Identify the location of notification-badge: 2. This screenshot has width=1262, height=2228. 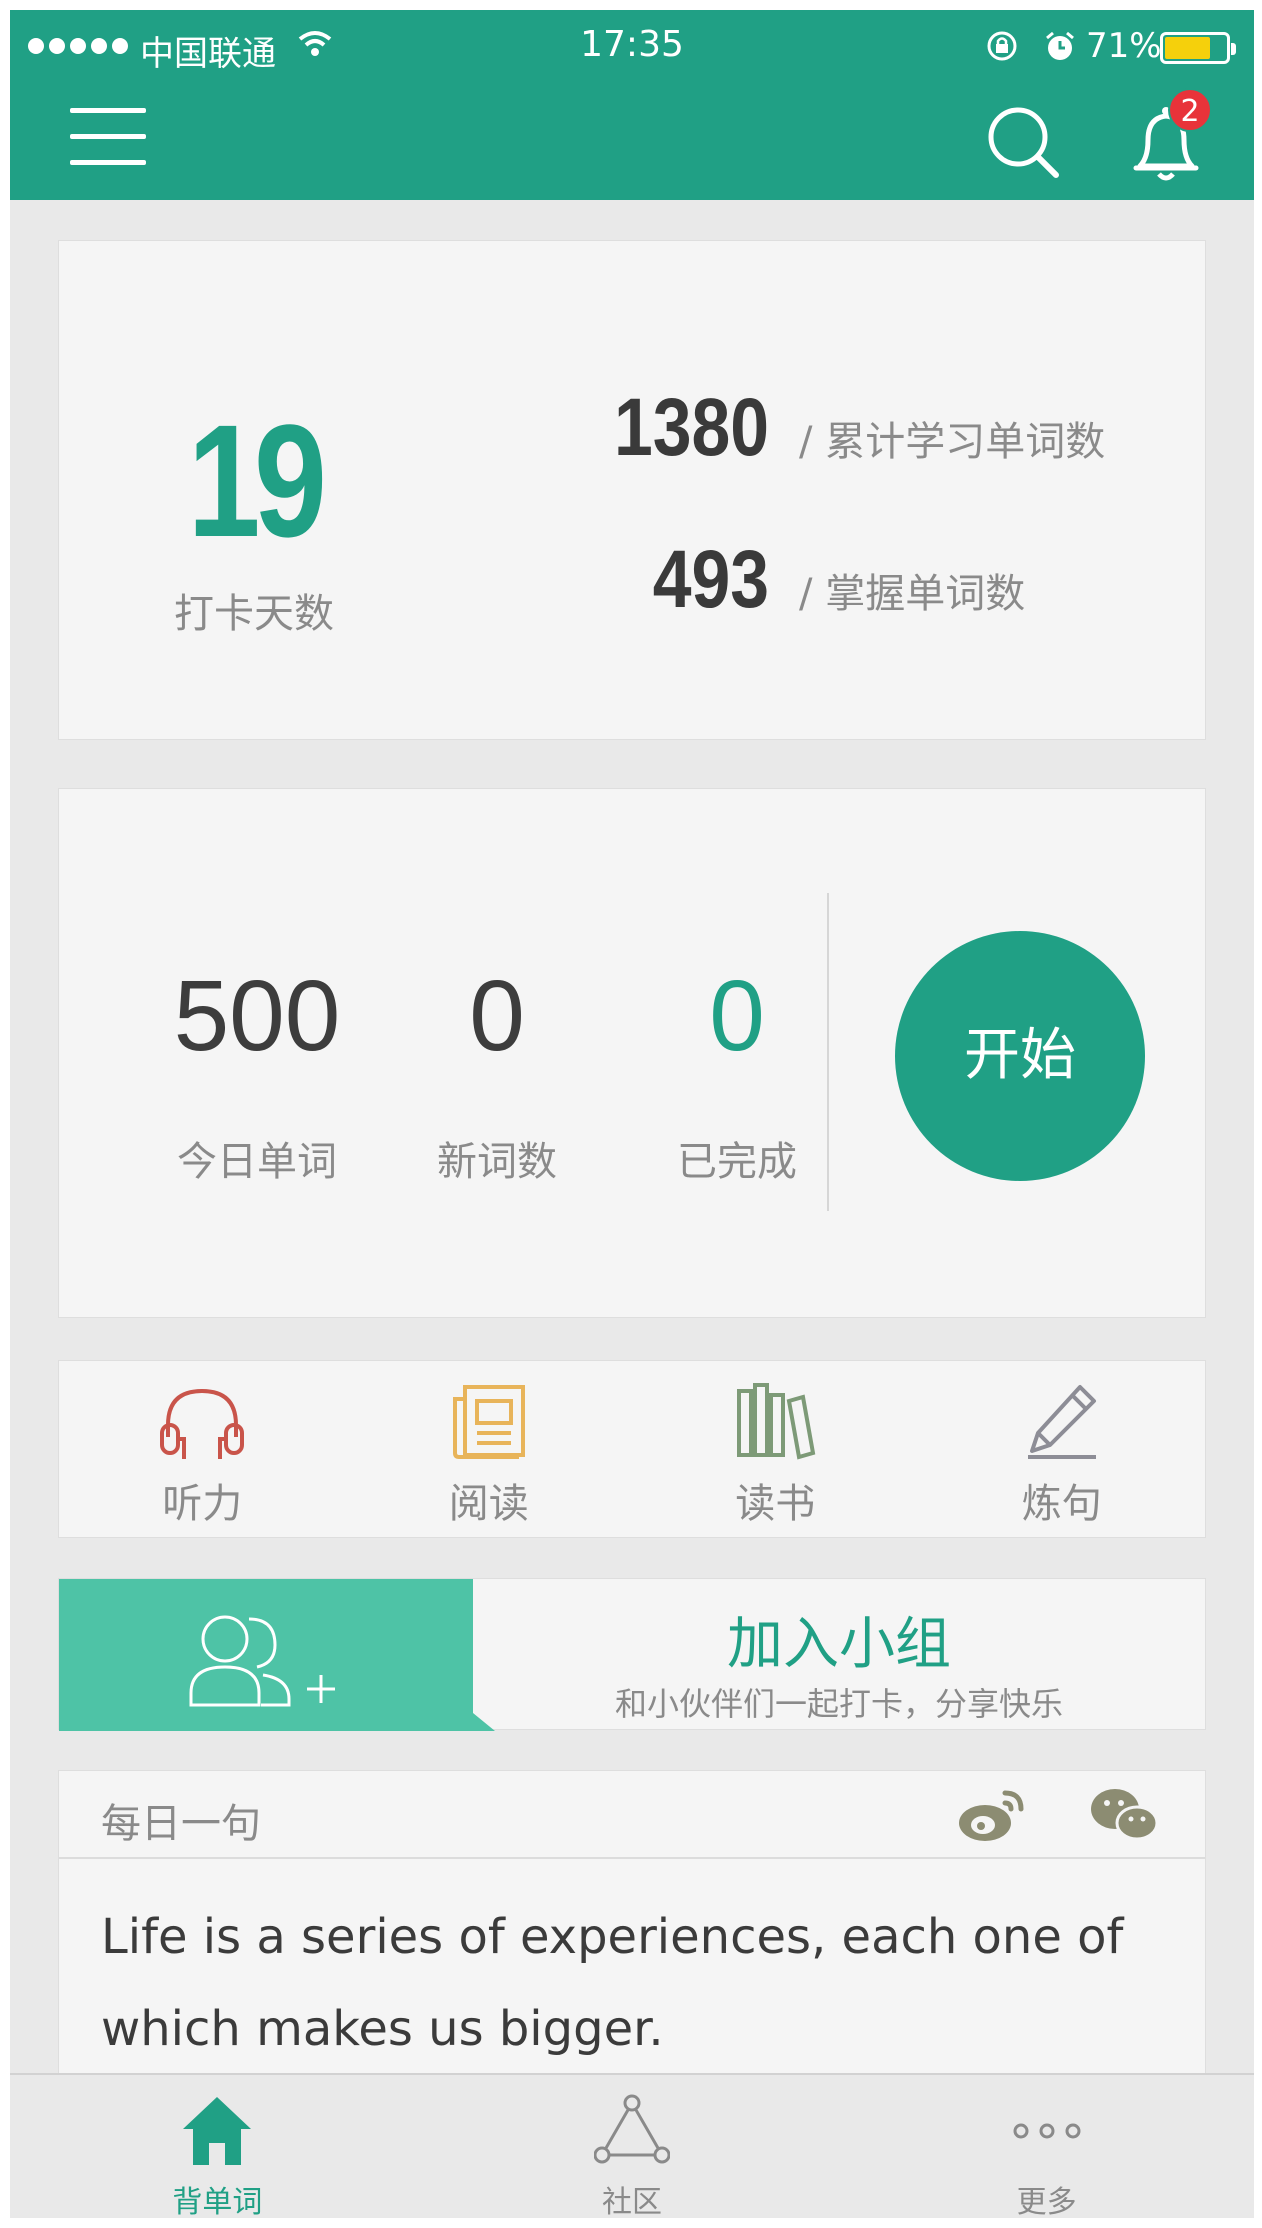
(1190, 110).